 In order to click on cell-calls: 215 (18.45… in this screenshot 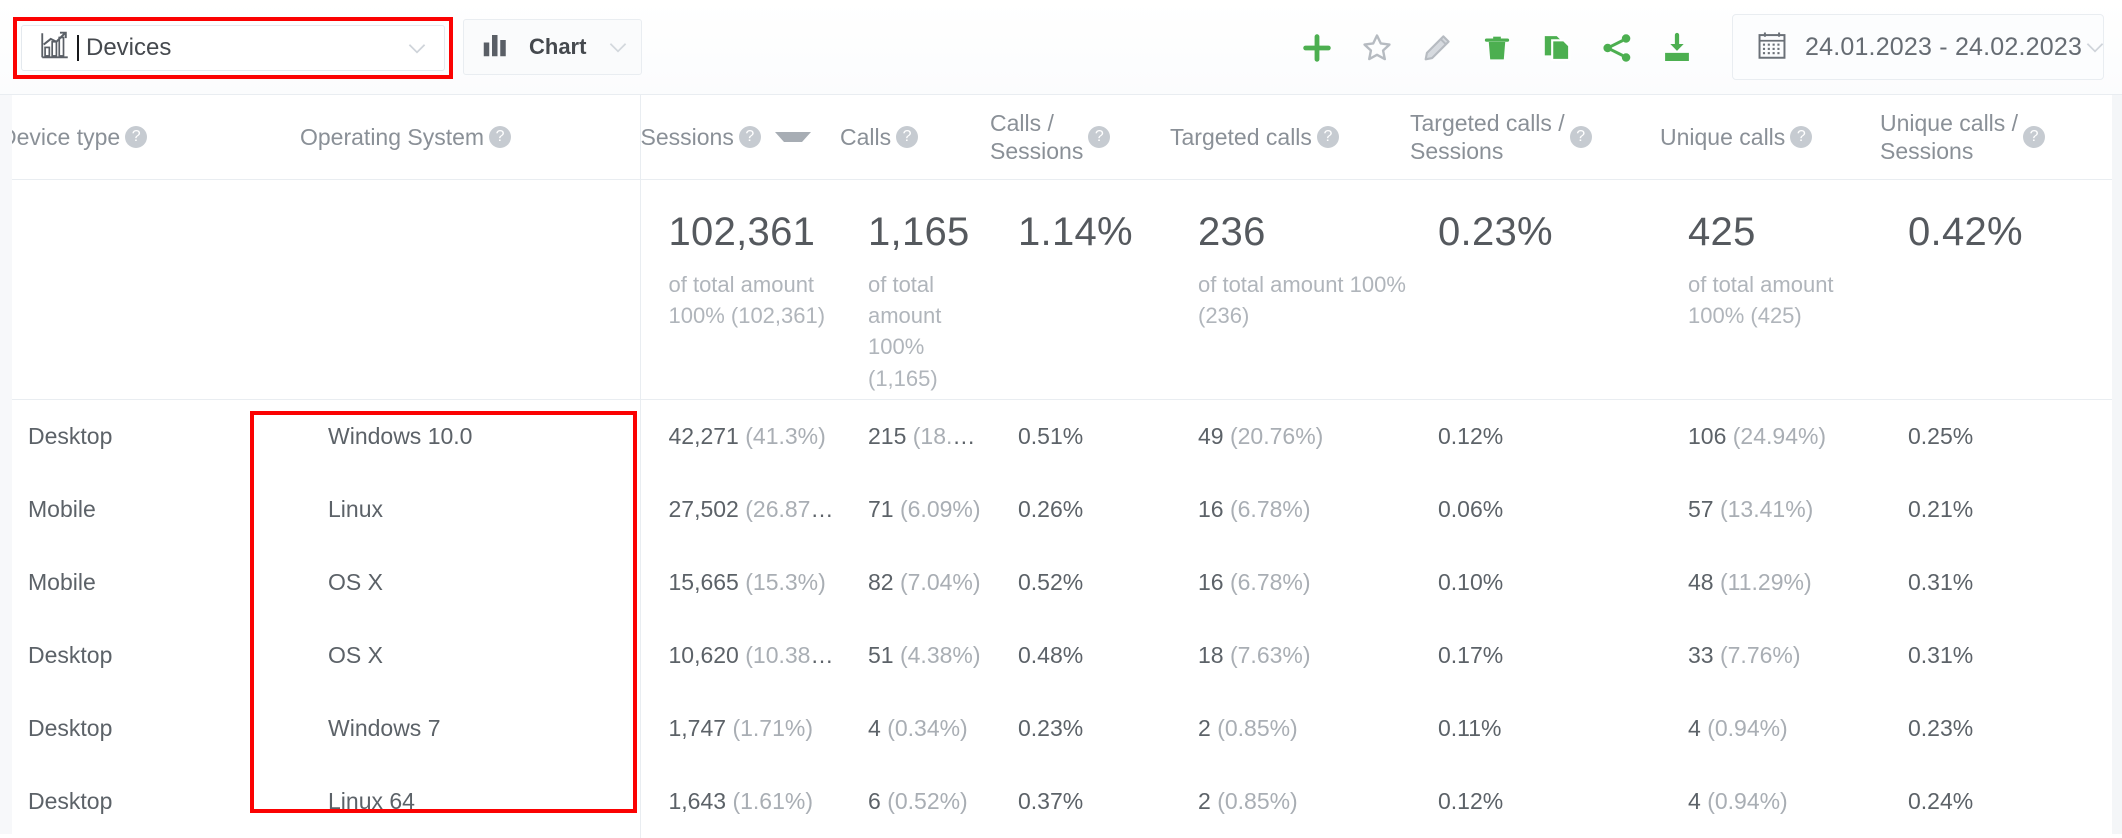, I will do `click(915, 437)`.